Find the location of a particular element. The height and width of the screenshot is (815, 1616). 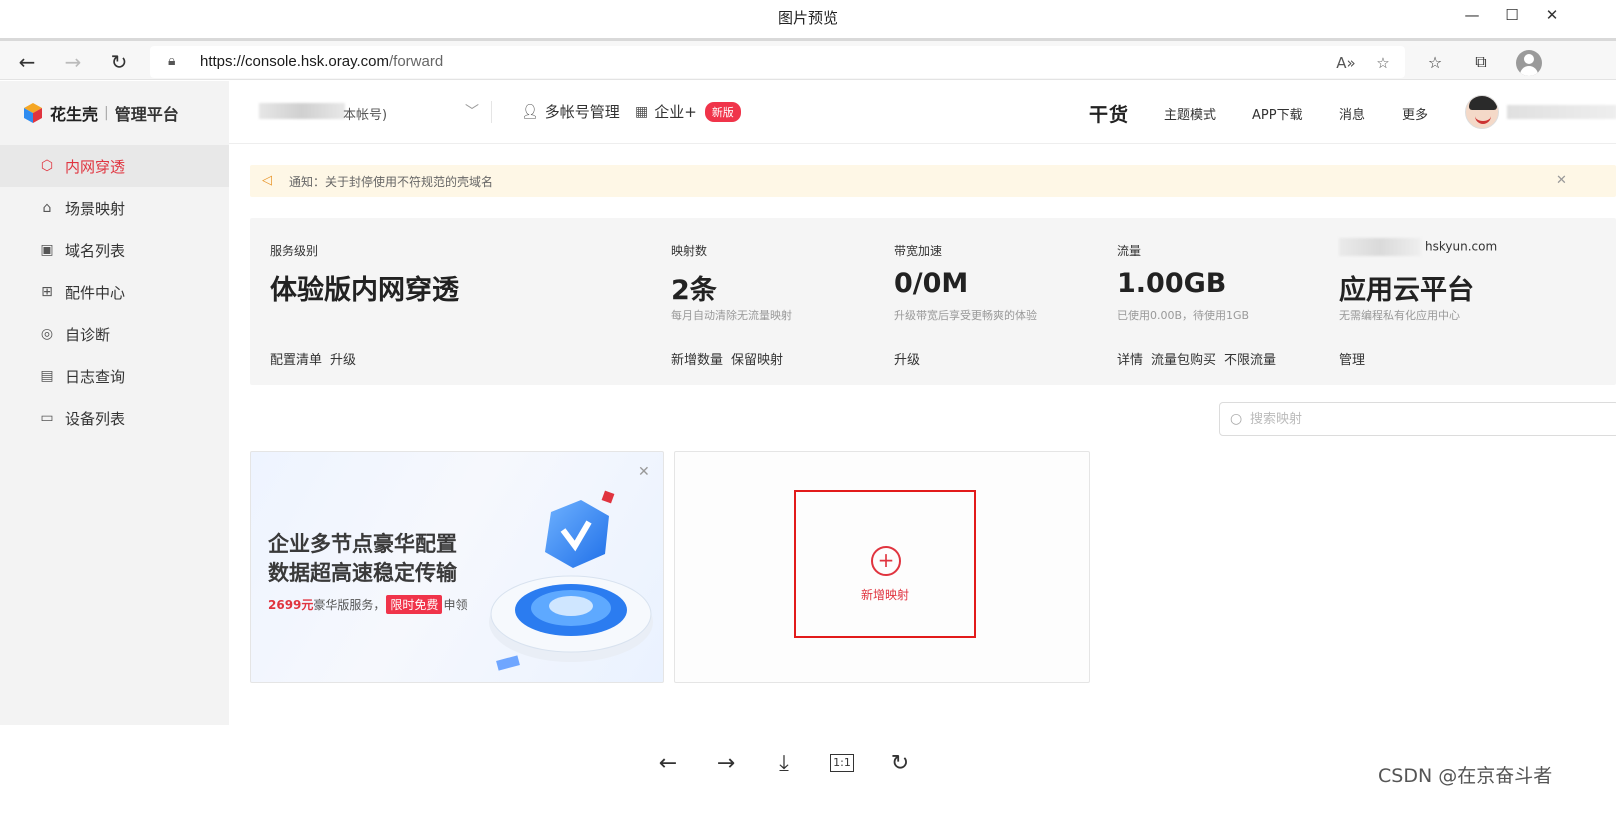

unlimited-traffic-link: 不限流量 is located at coordinates (1250, 360).